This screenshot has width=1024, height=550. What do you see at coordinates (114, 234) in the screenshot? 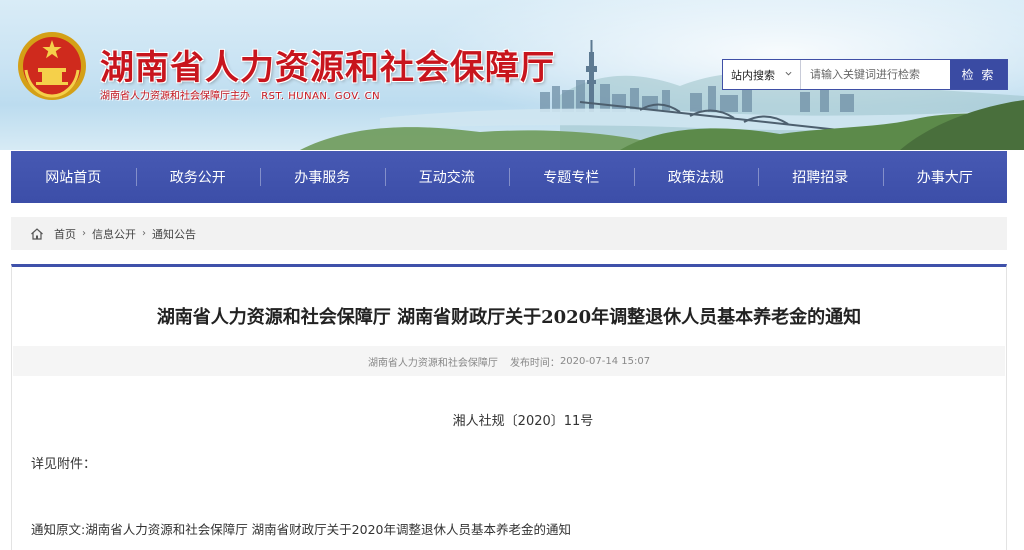
I see `breadcrumb-info-disclosure: 信息公开` at bounding box center [114, 234].